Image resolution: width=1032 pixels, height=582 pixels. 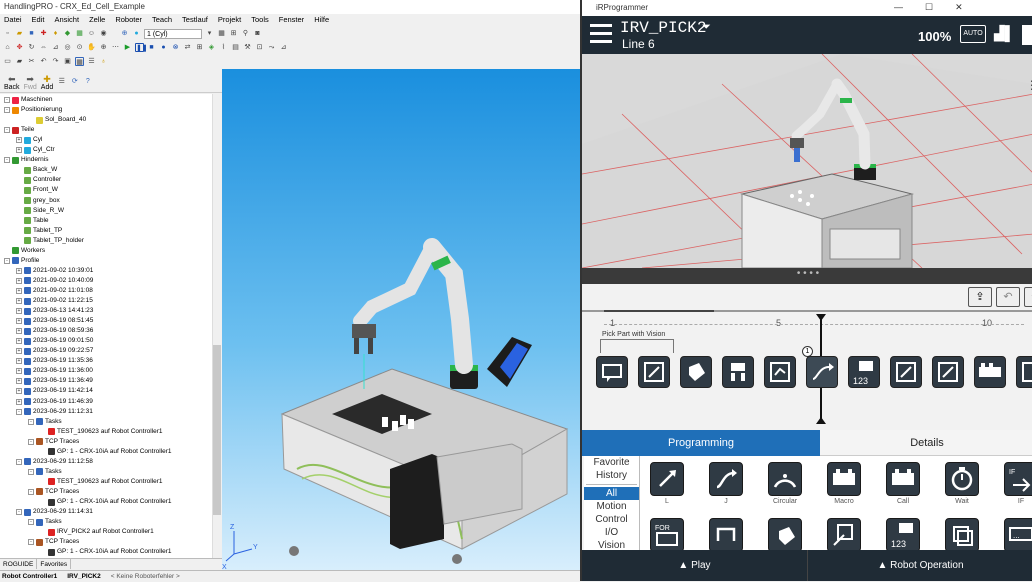 What do you see at coordinates (54, 462) in the screenshot?
I see `tree-item: - 2023-06-29 11:12:58` at bounding box center [54, 462].